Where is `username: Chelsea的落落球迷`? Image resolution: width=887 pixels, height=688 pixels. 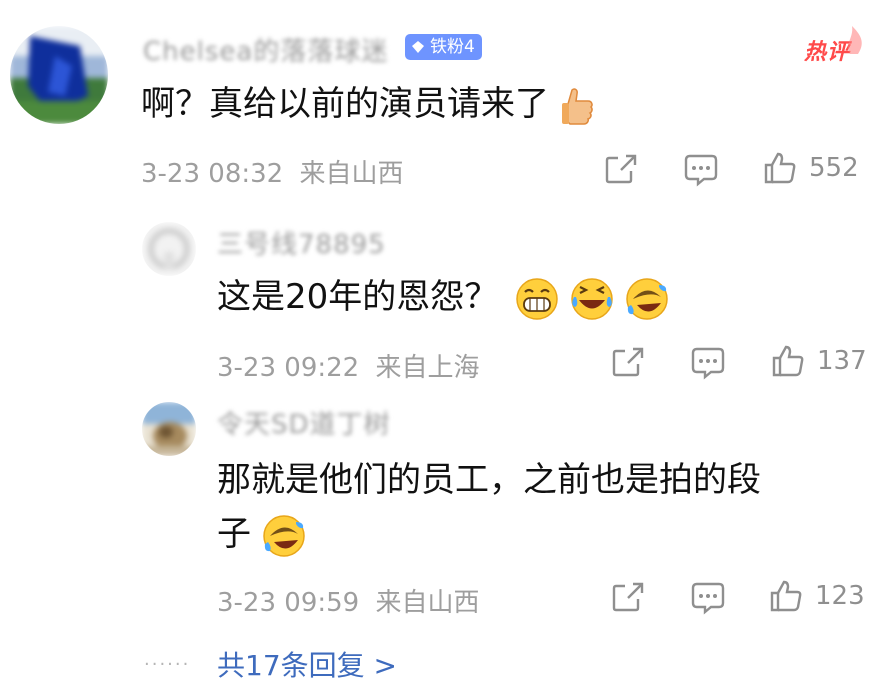
username: Chelsea的落落球迷 is located at coordinates (265, 49).